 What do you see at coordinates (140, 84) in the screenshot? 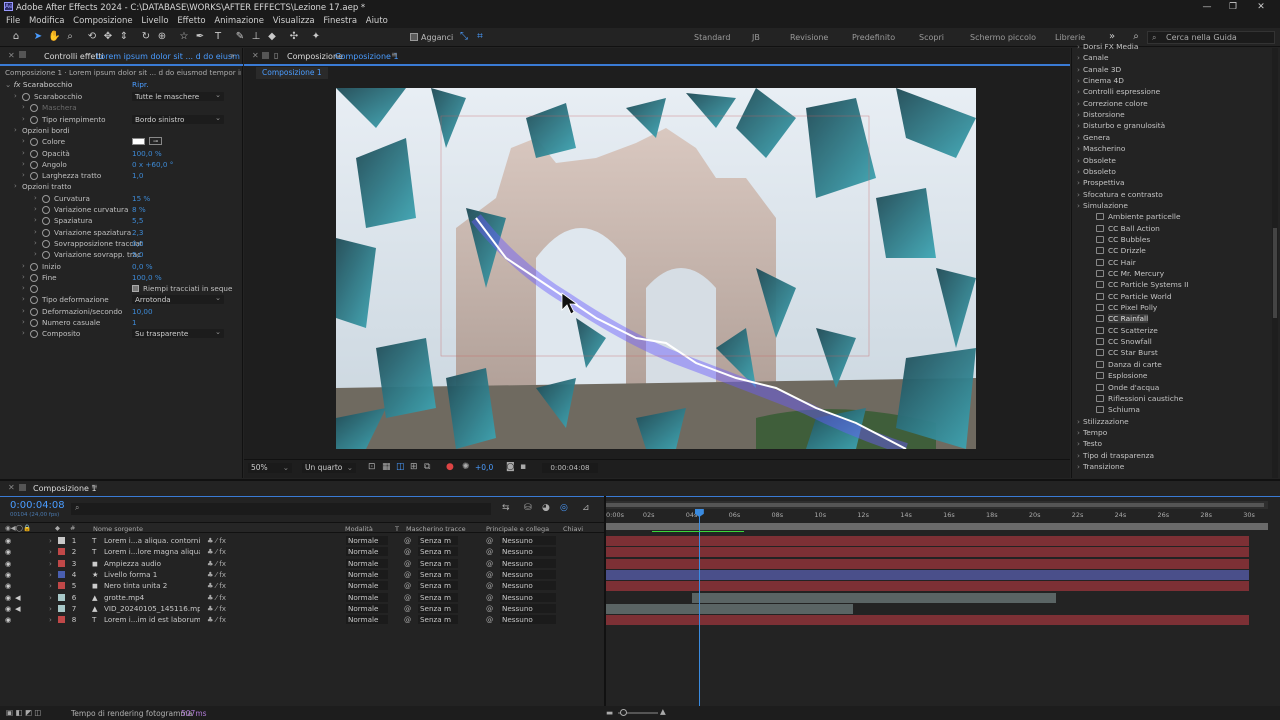
I see `reset-link: Ripr.` at bounding box center [140, 84].